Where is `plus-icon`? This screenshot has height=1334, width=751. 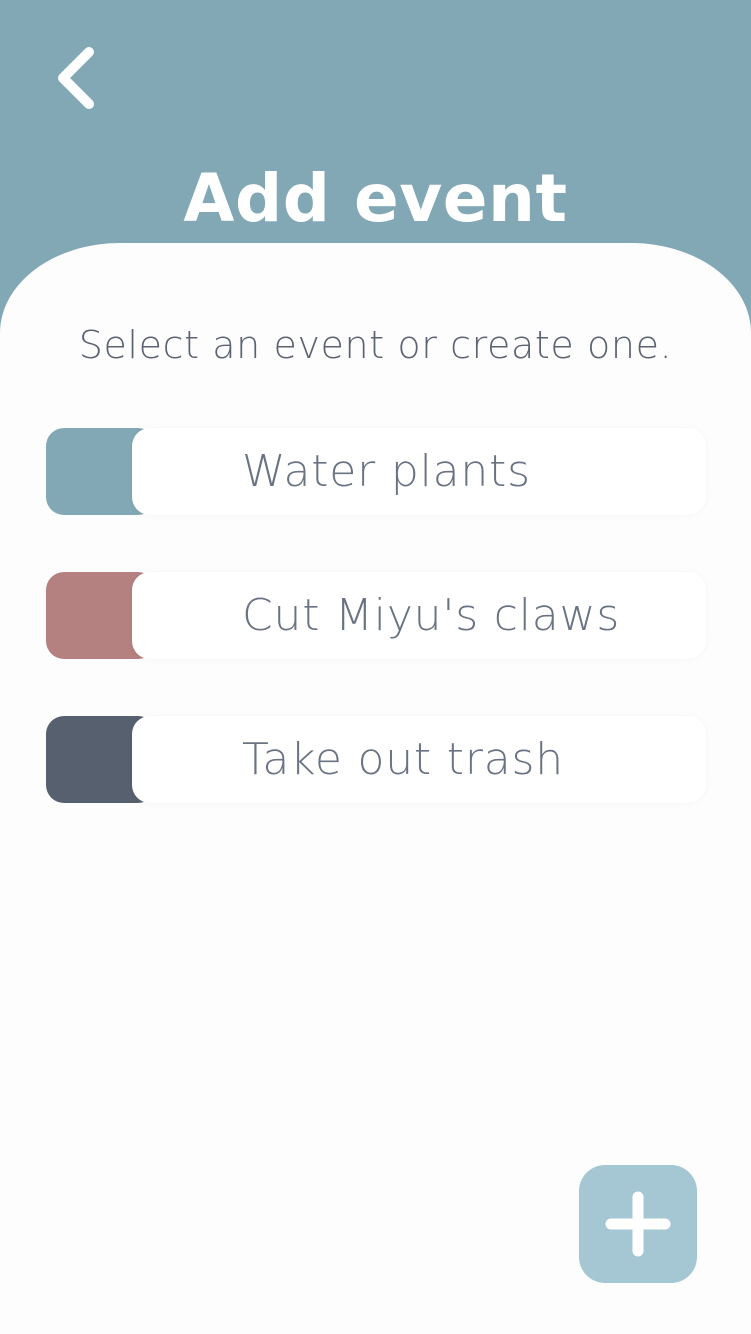
plus-icon is located at coordinates (638, 1224).